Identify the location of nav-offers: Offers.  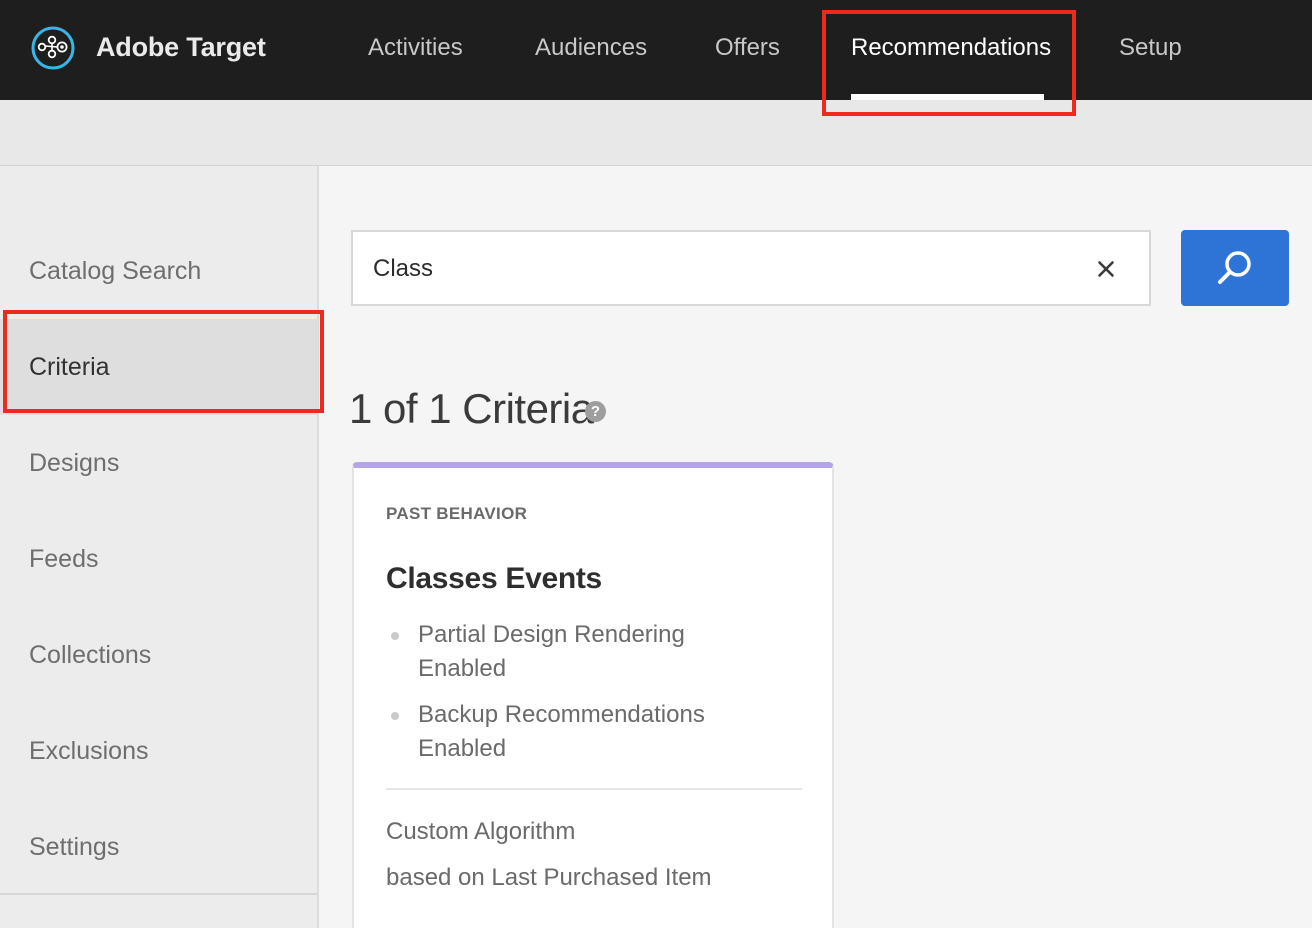
(747, 48).